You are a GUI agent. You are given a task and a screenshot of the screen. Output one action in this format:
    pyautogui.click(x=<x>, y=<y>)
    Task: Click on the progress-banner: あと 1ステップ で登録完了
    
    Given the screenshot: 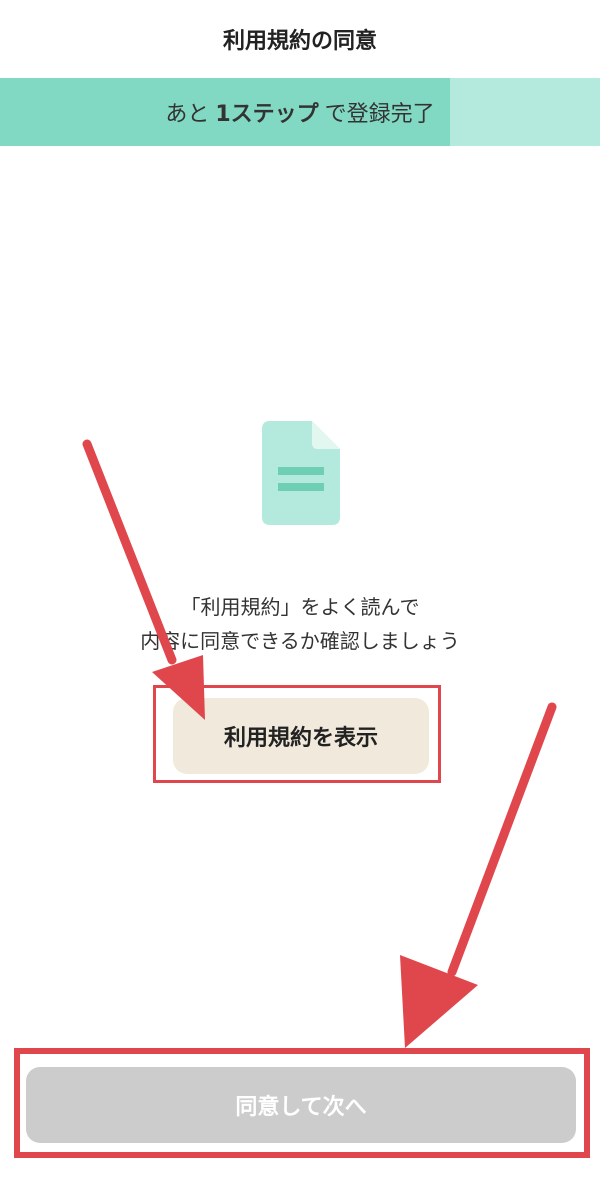 What is the action you would take?
    pyautogui.click(x=300, y=112)
    